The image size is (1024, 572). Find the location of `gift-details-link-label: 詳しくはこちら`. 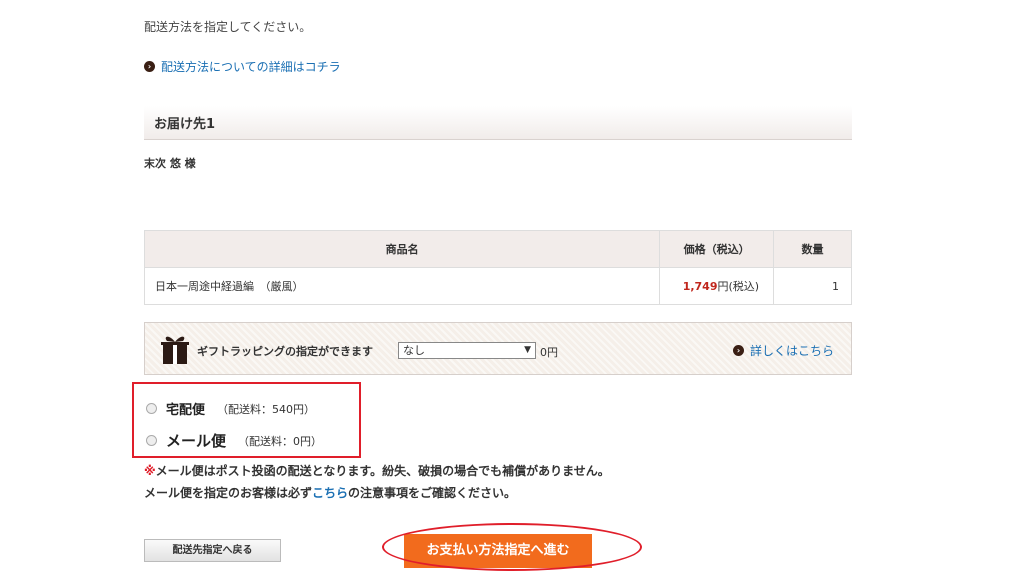

gift-details-link-label: 詳しくはこちら is located at coordinates (792, 351).